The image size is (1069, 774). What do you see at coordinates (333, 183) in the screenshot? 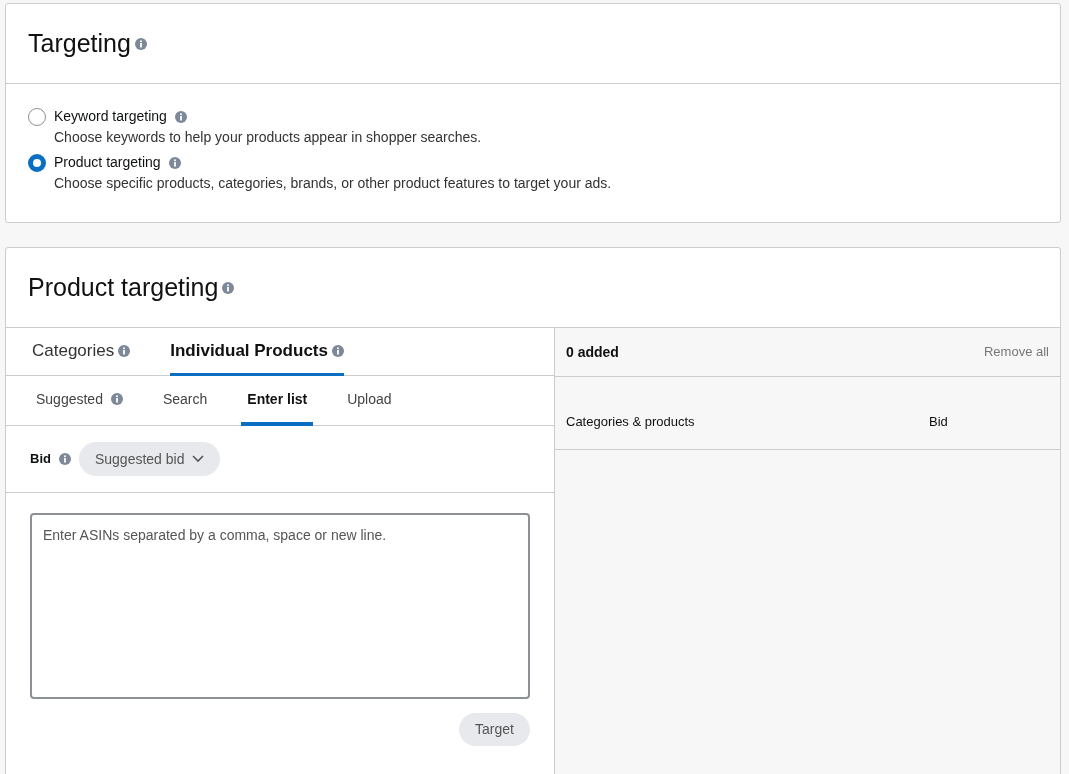
I see `option-description: Choose specific products, categories, brands, or other product features to target your ads.` at bounding box center [333, 183].